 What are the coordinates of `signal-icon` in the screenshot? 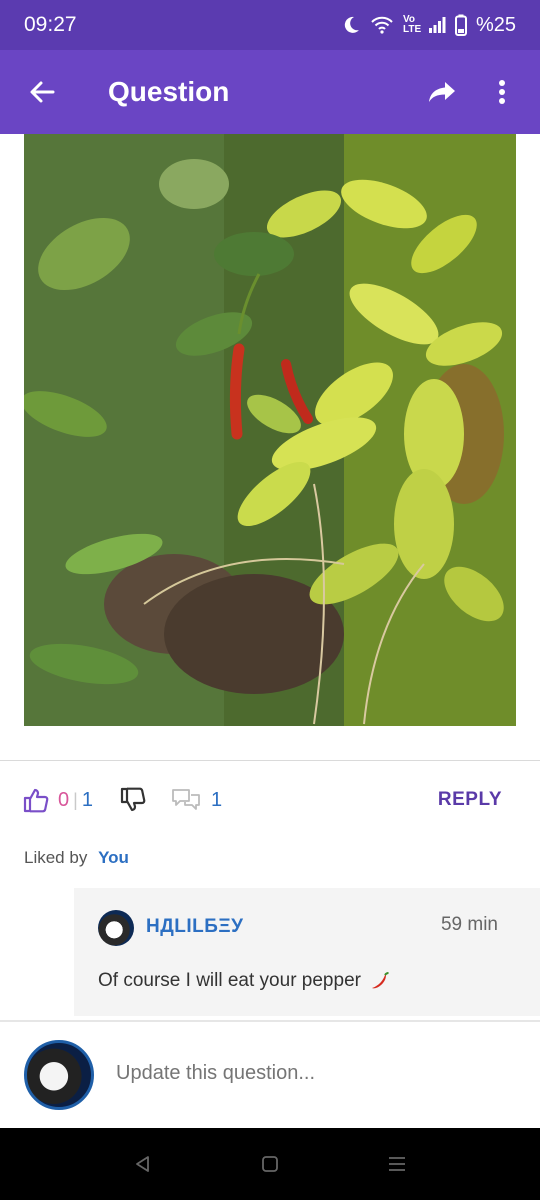 It's located at (437, 25).